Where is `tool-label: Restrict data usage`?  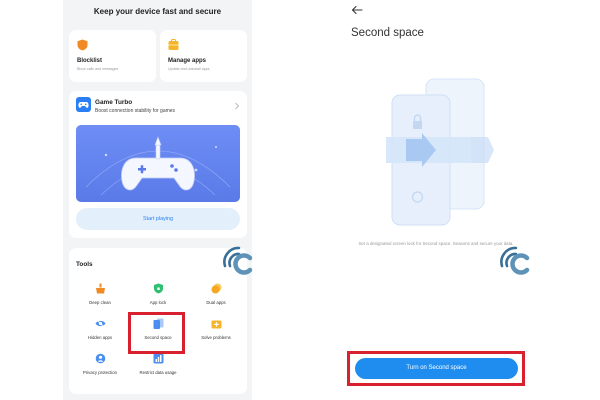
tool-label: Restrict data usage is located at coordinates (158, 372).